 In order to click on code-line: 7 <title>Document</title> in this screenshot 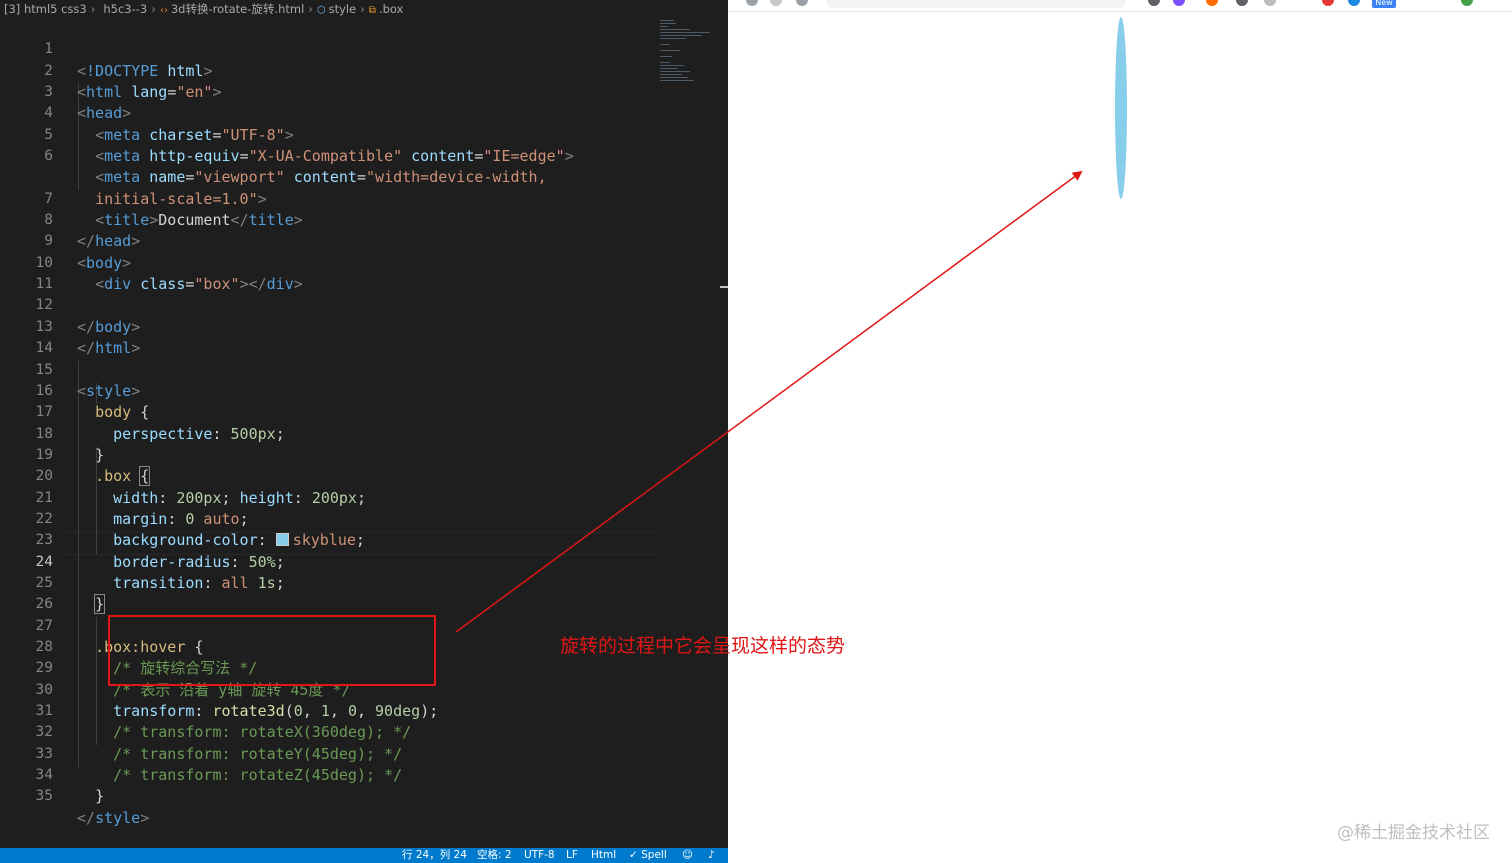, I will do `click(350, 198)`.